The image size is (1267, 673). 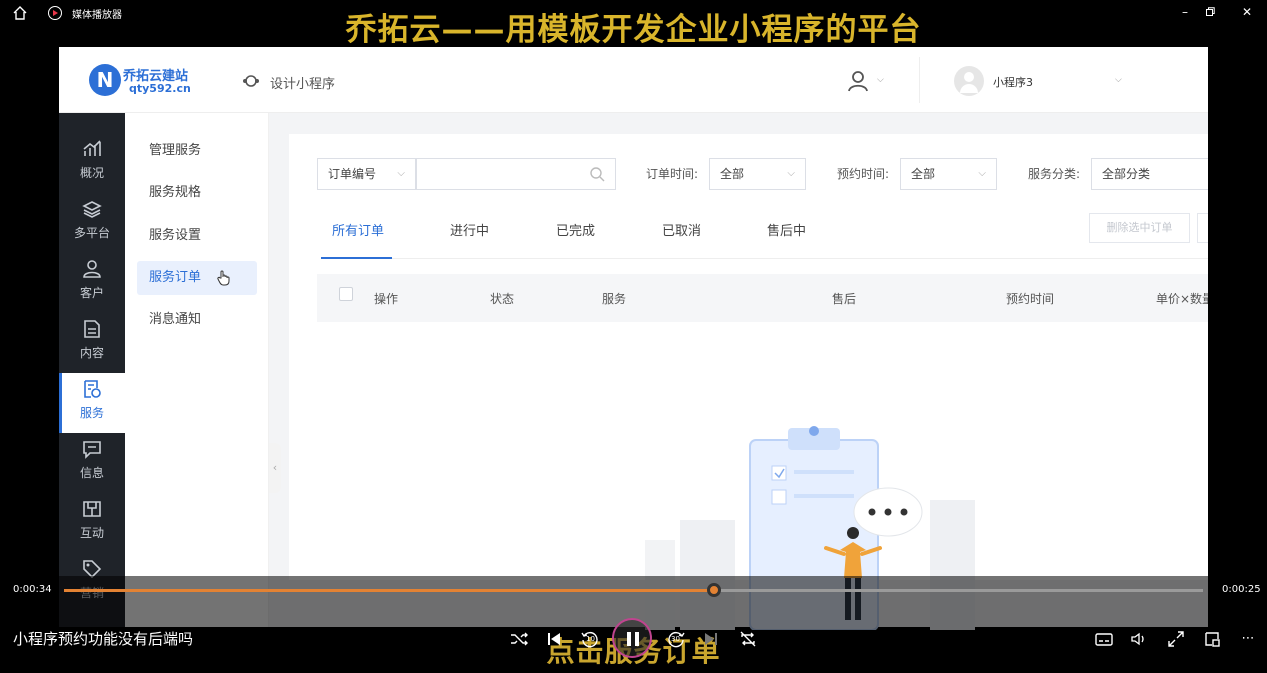 What do you see at coordinates (748, 639) in the screenshot?
I see `repeat-off-icon` at bounding box center [748, 639].